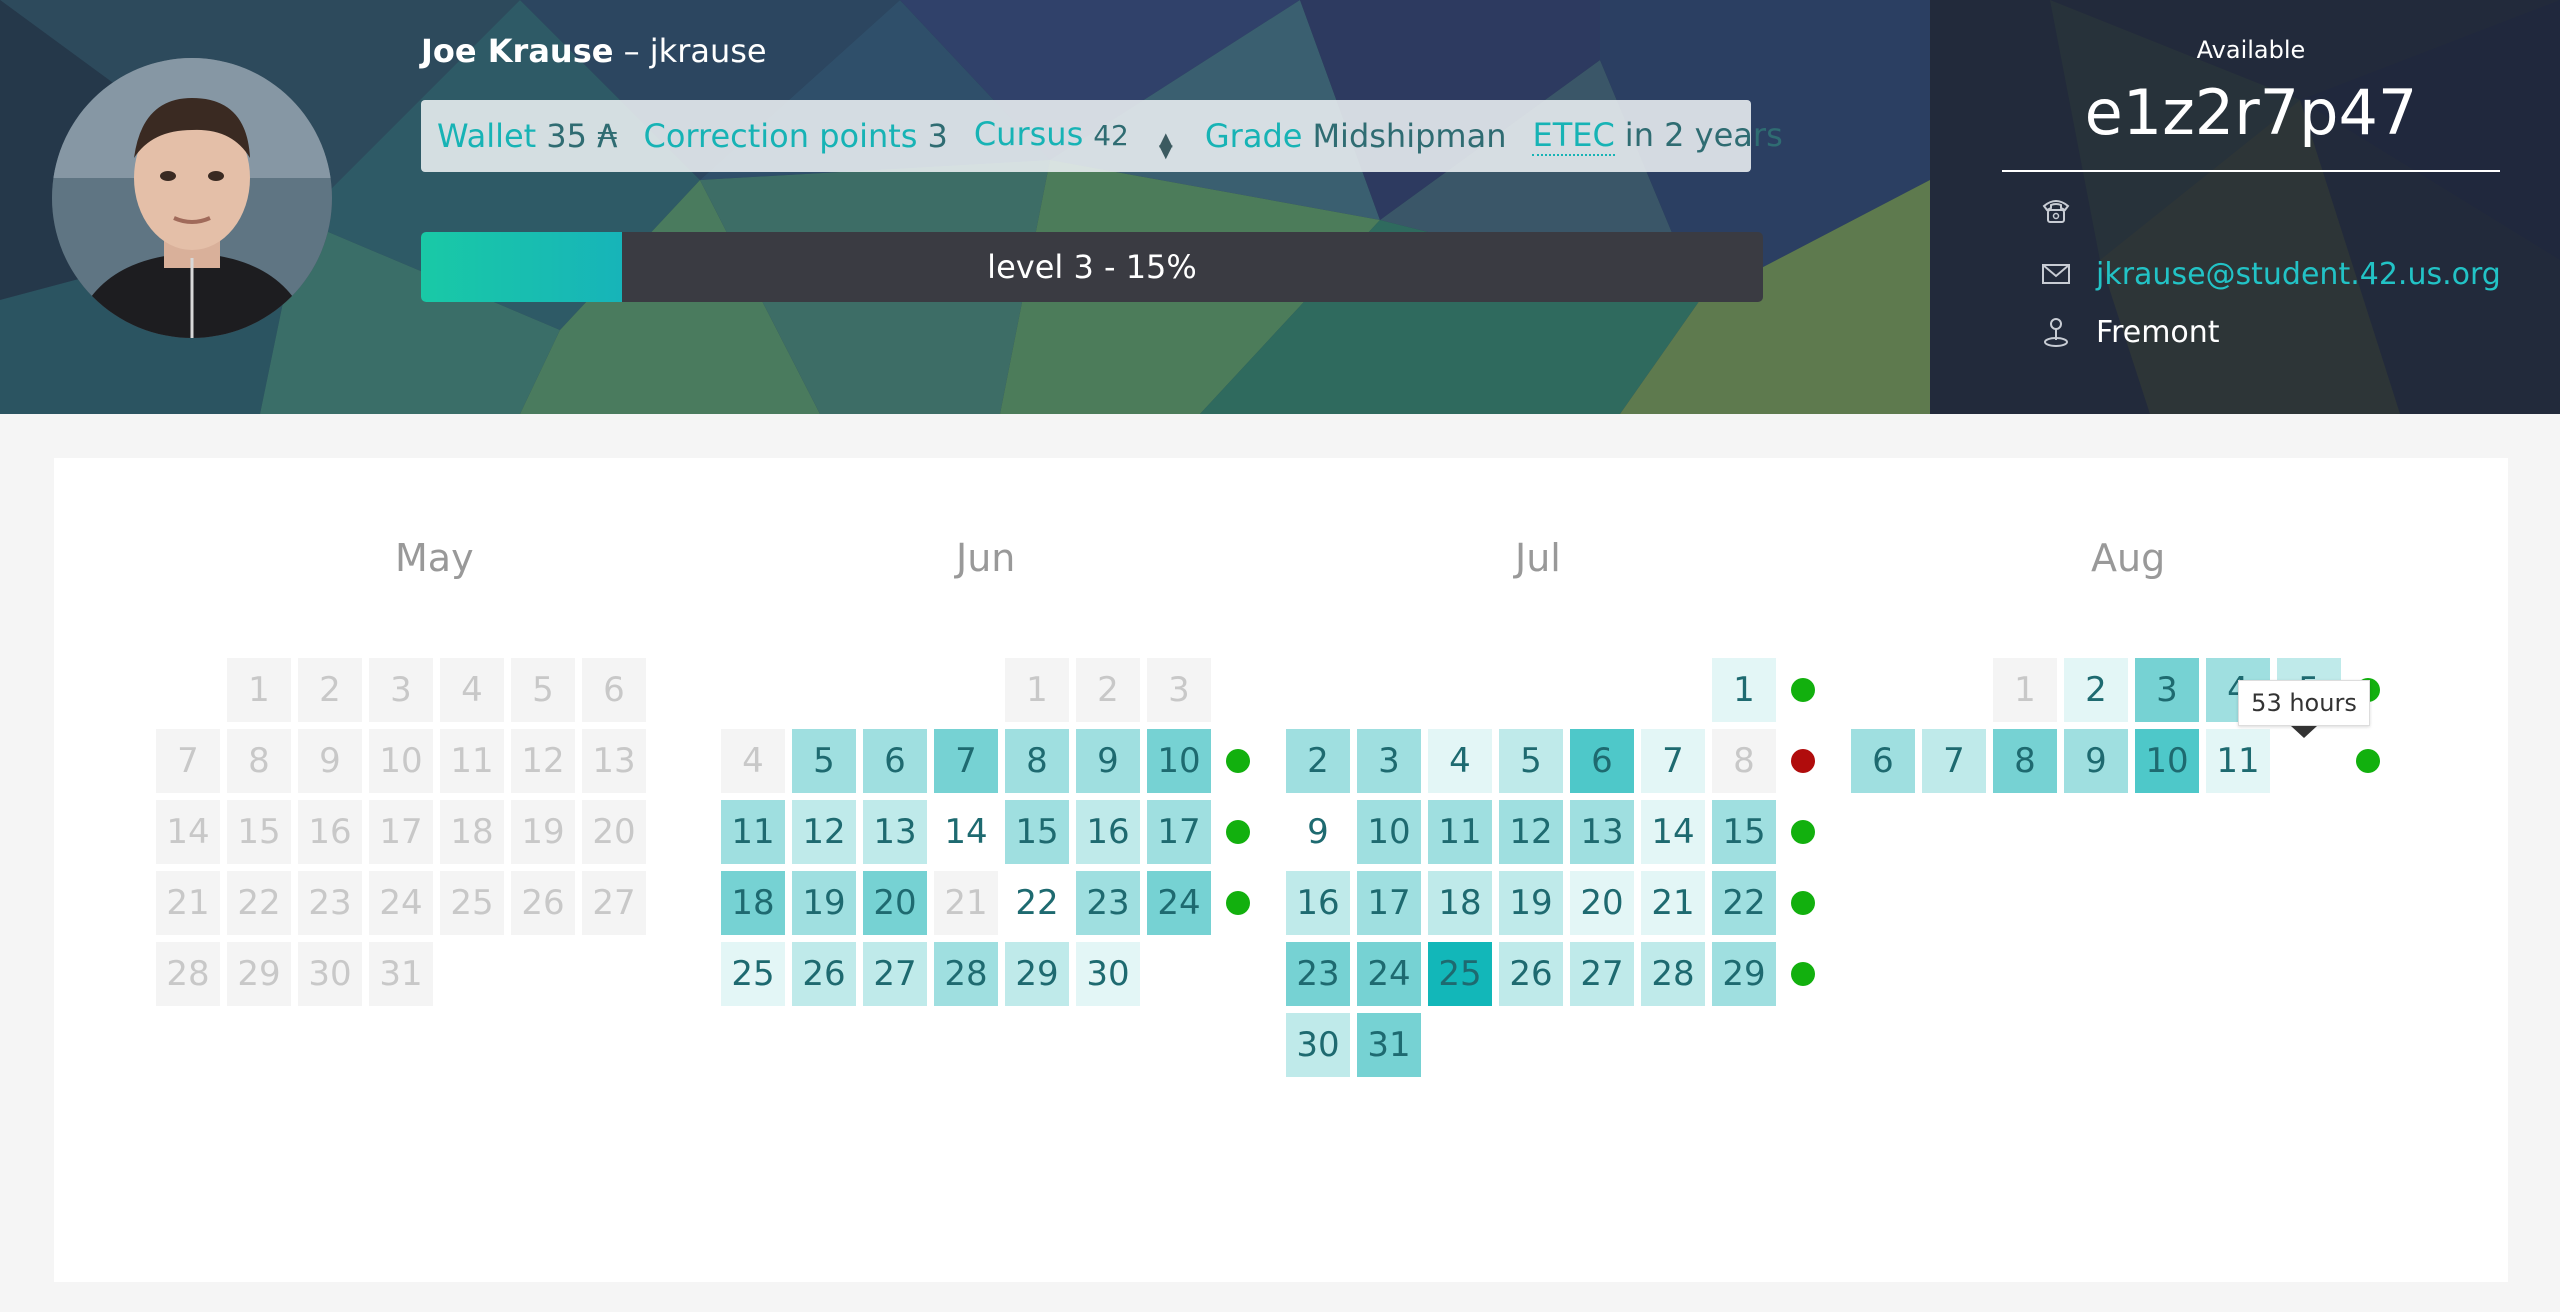 This screenshot has height=1312, width=2560. What do you see at coordinates (192, 198) in the screenshot?
I see `avatar` at bounding box center [192, 198].